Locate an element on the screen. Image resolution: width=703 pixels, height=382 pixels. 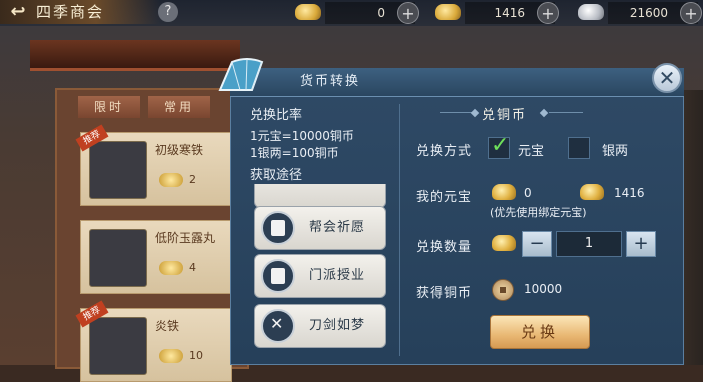
divider is located at coordinates (399, 230).